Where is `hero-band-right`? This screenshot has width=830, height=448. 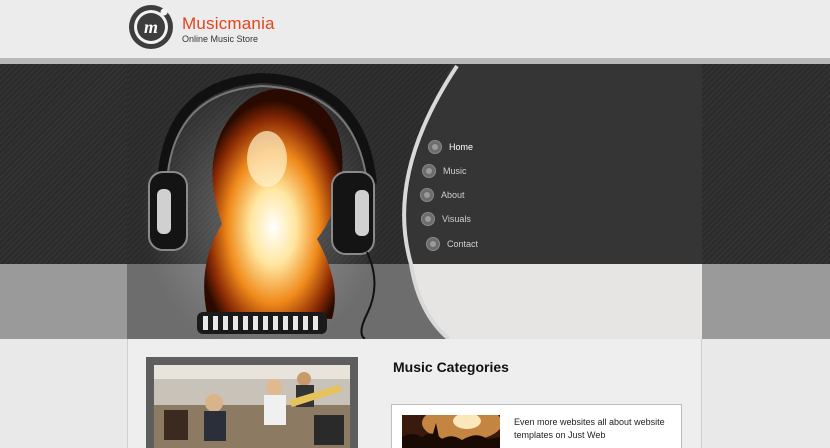 hero-band-right is located at coordinates (766, 164).